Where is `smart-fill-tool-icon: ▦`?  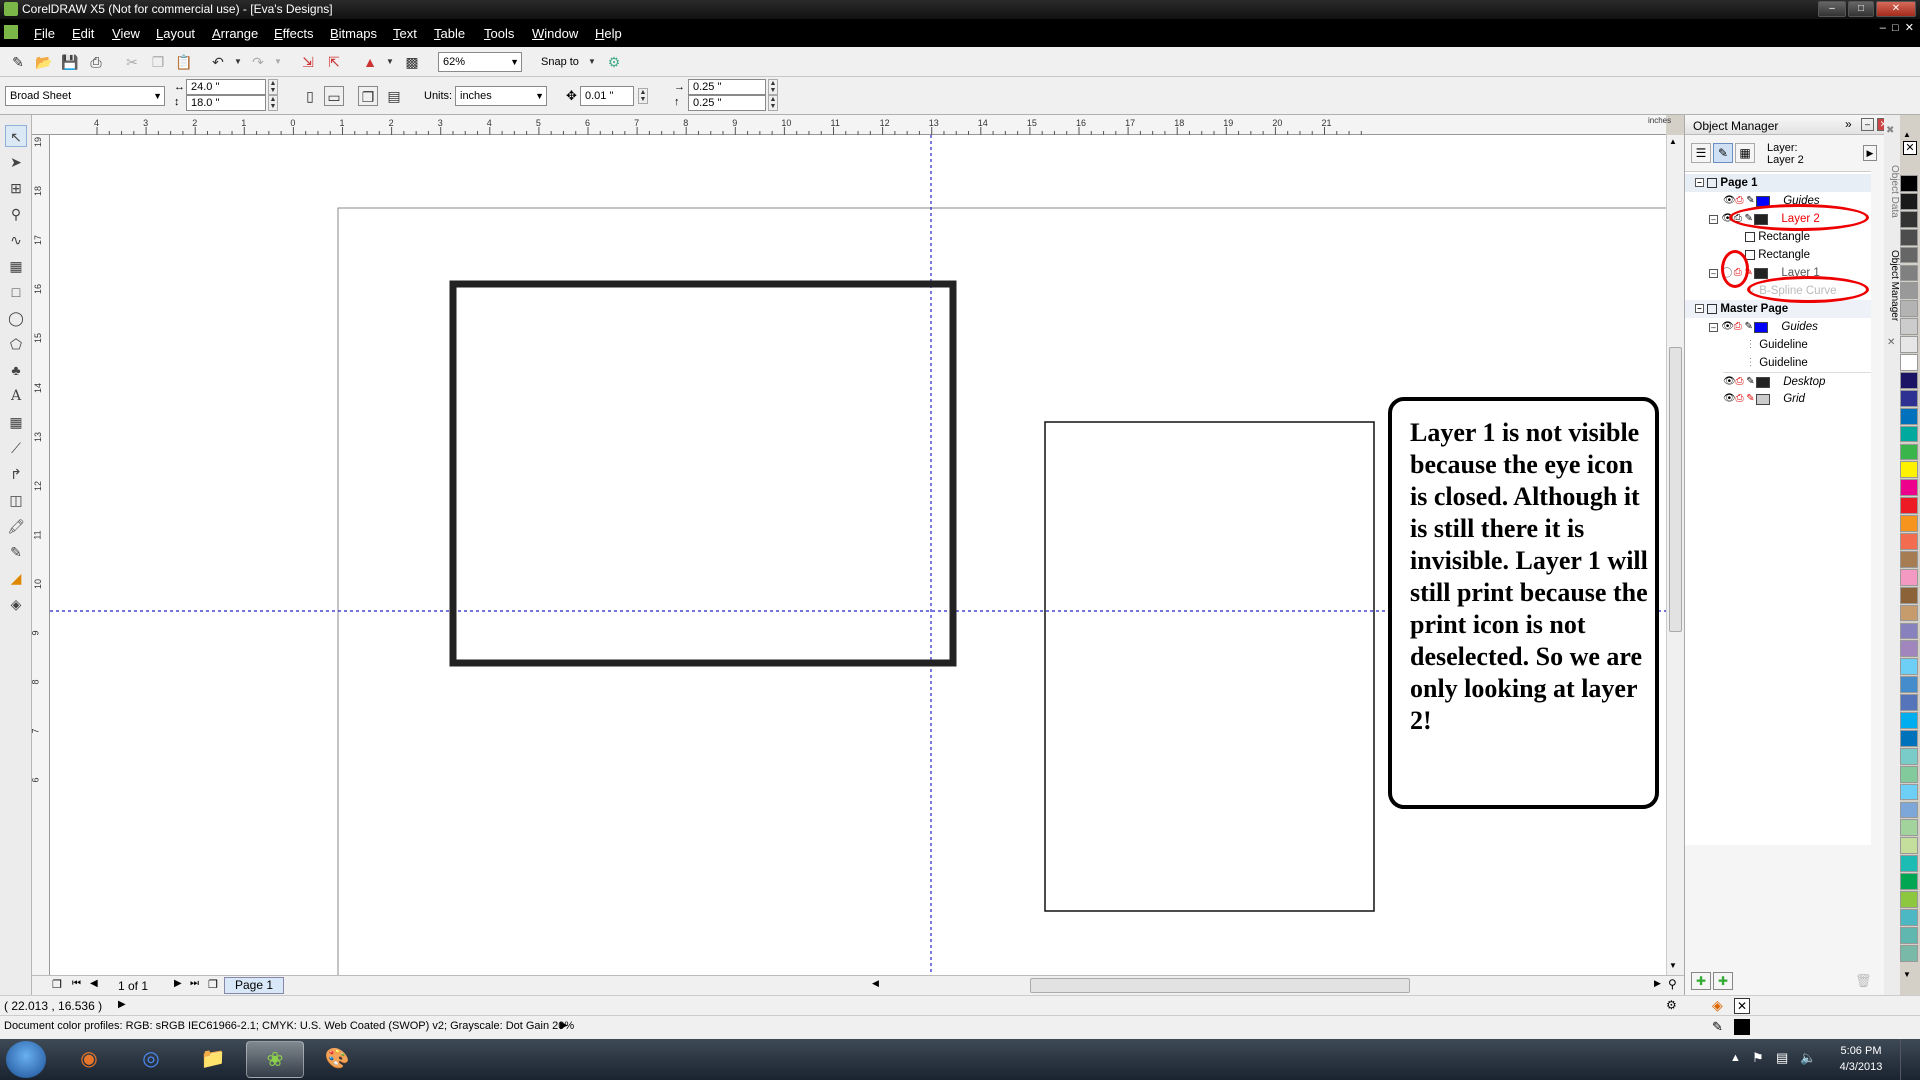 smart-fill-tool-icon: ▦ is located at coordinates (16, 266).